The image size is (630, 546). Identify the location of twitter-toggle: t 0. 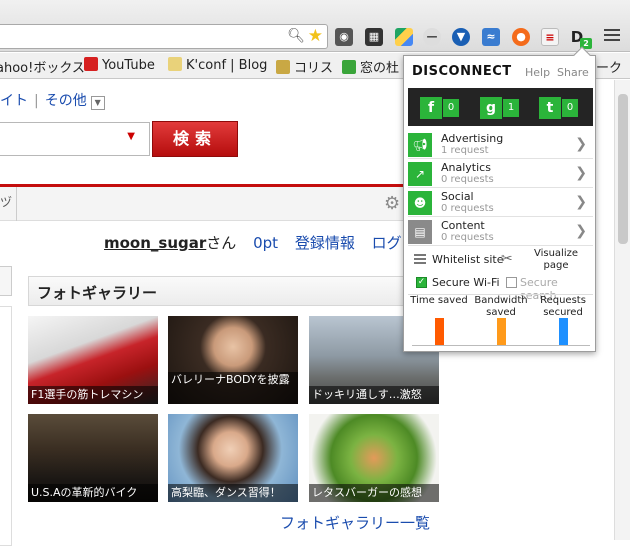
(559, 108).